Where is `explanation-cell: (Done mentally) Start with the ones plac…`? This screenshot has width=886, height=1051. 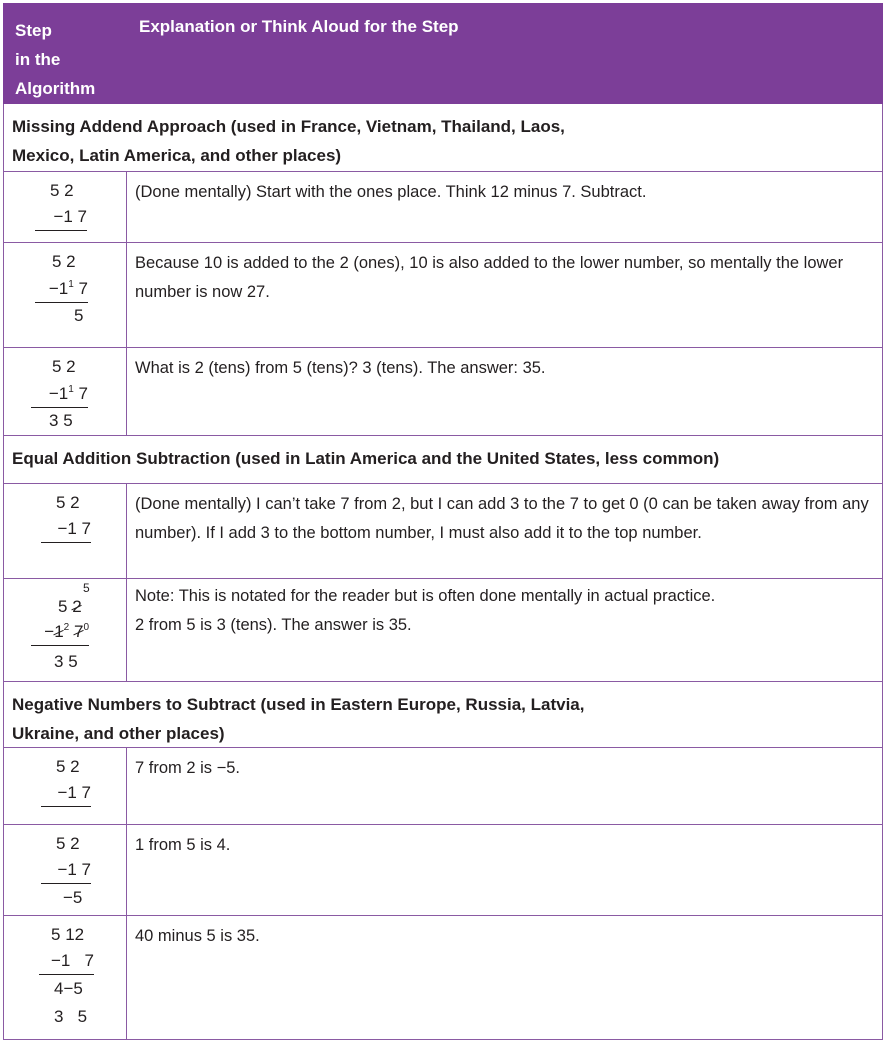 explanation-cell: (Done mentally) Start with the ones plac… is located at coordinates (391, 192).